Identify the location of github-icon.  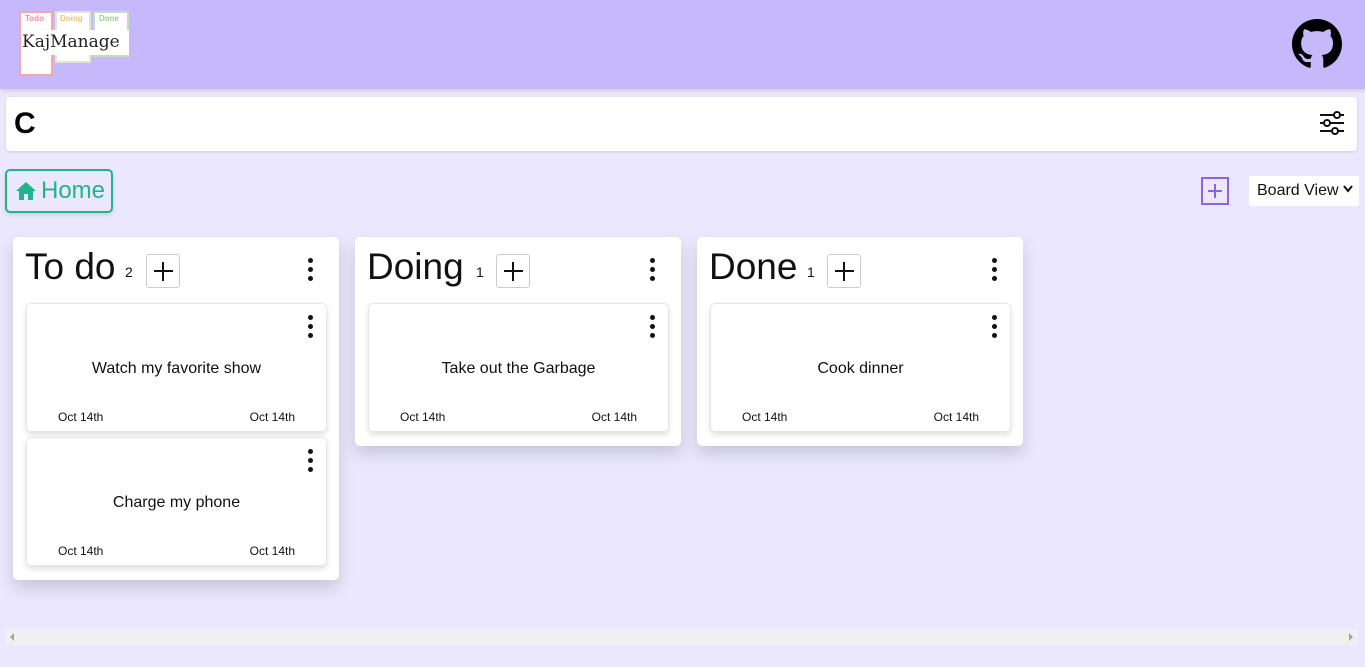
(1317, 44).